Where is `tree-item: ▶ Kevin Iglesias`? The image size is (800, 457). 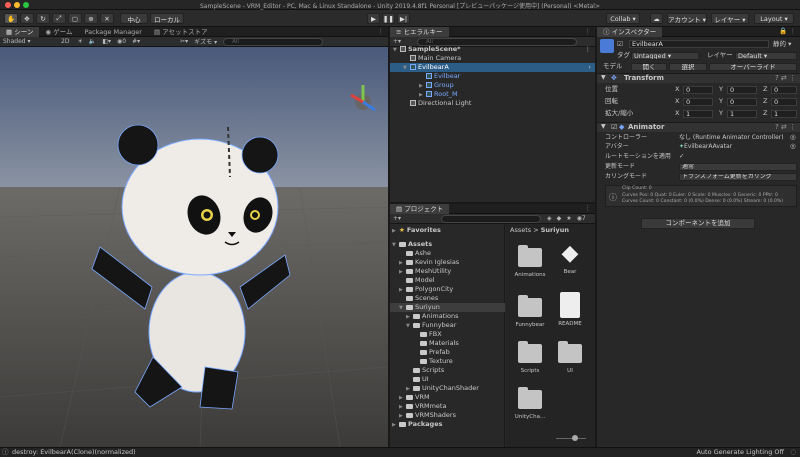 tree-item: ▶ Kevin Iglesias is located at coordinates (429, 262).